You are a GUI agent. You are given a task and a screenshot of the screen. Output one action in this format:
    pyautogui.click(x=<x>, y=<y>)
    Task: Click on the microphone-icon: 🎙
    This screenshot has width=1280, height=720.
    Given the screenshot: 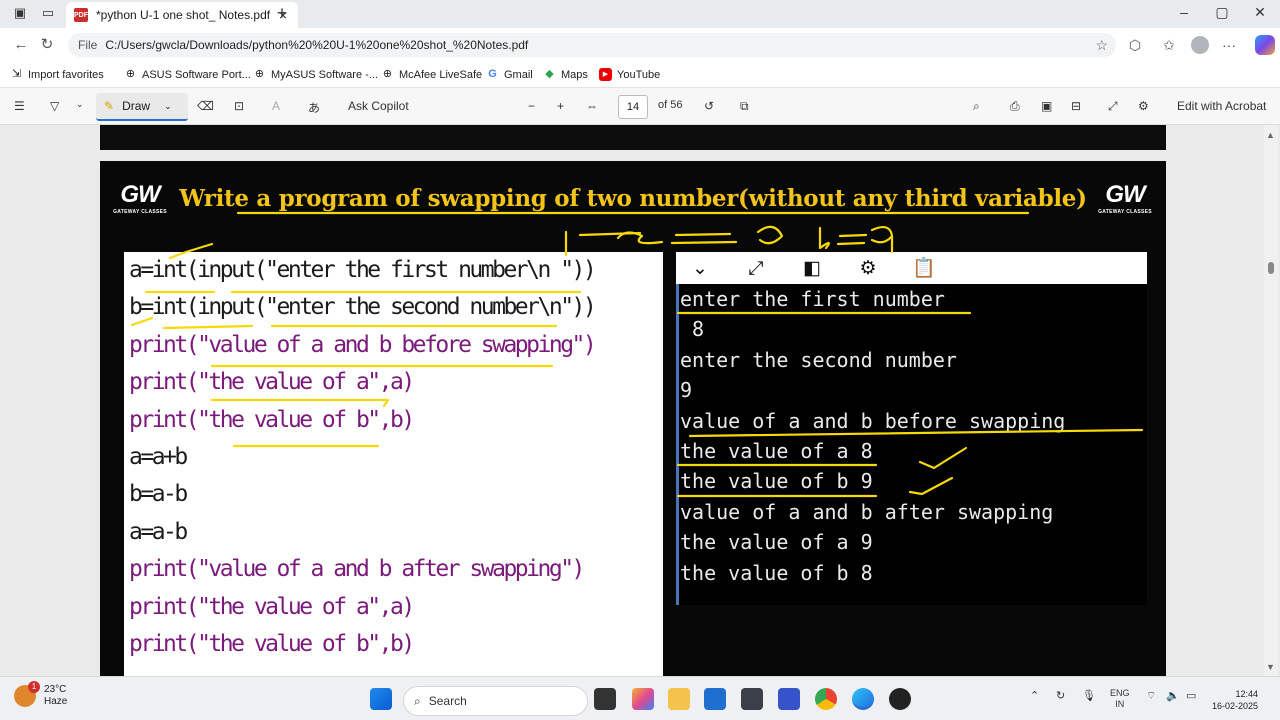 What is the action you would take?
    pyautogui.click(x=1089, y=695)
    